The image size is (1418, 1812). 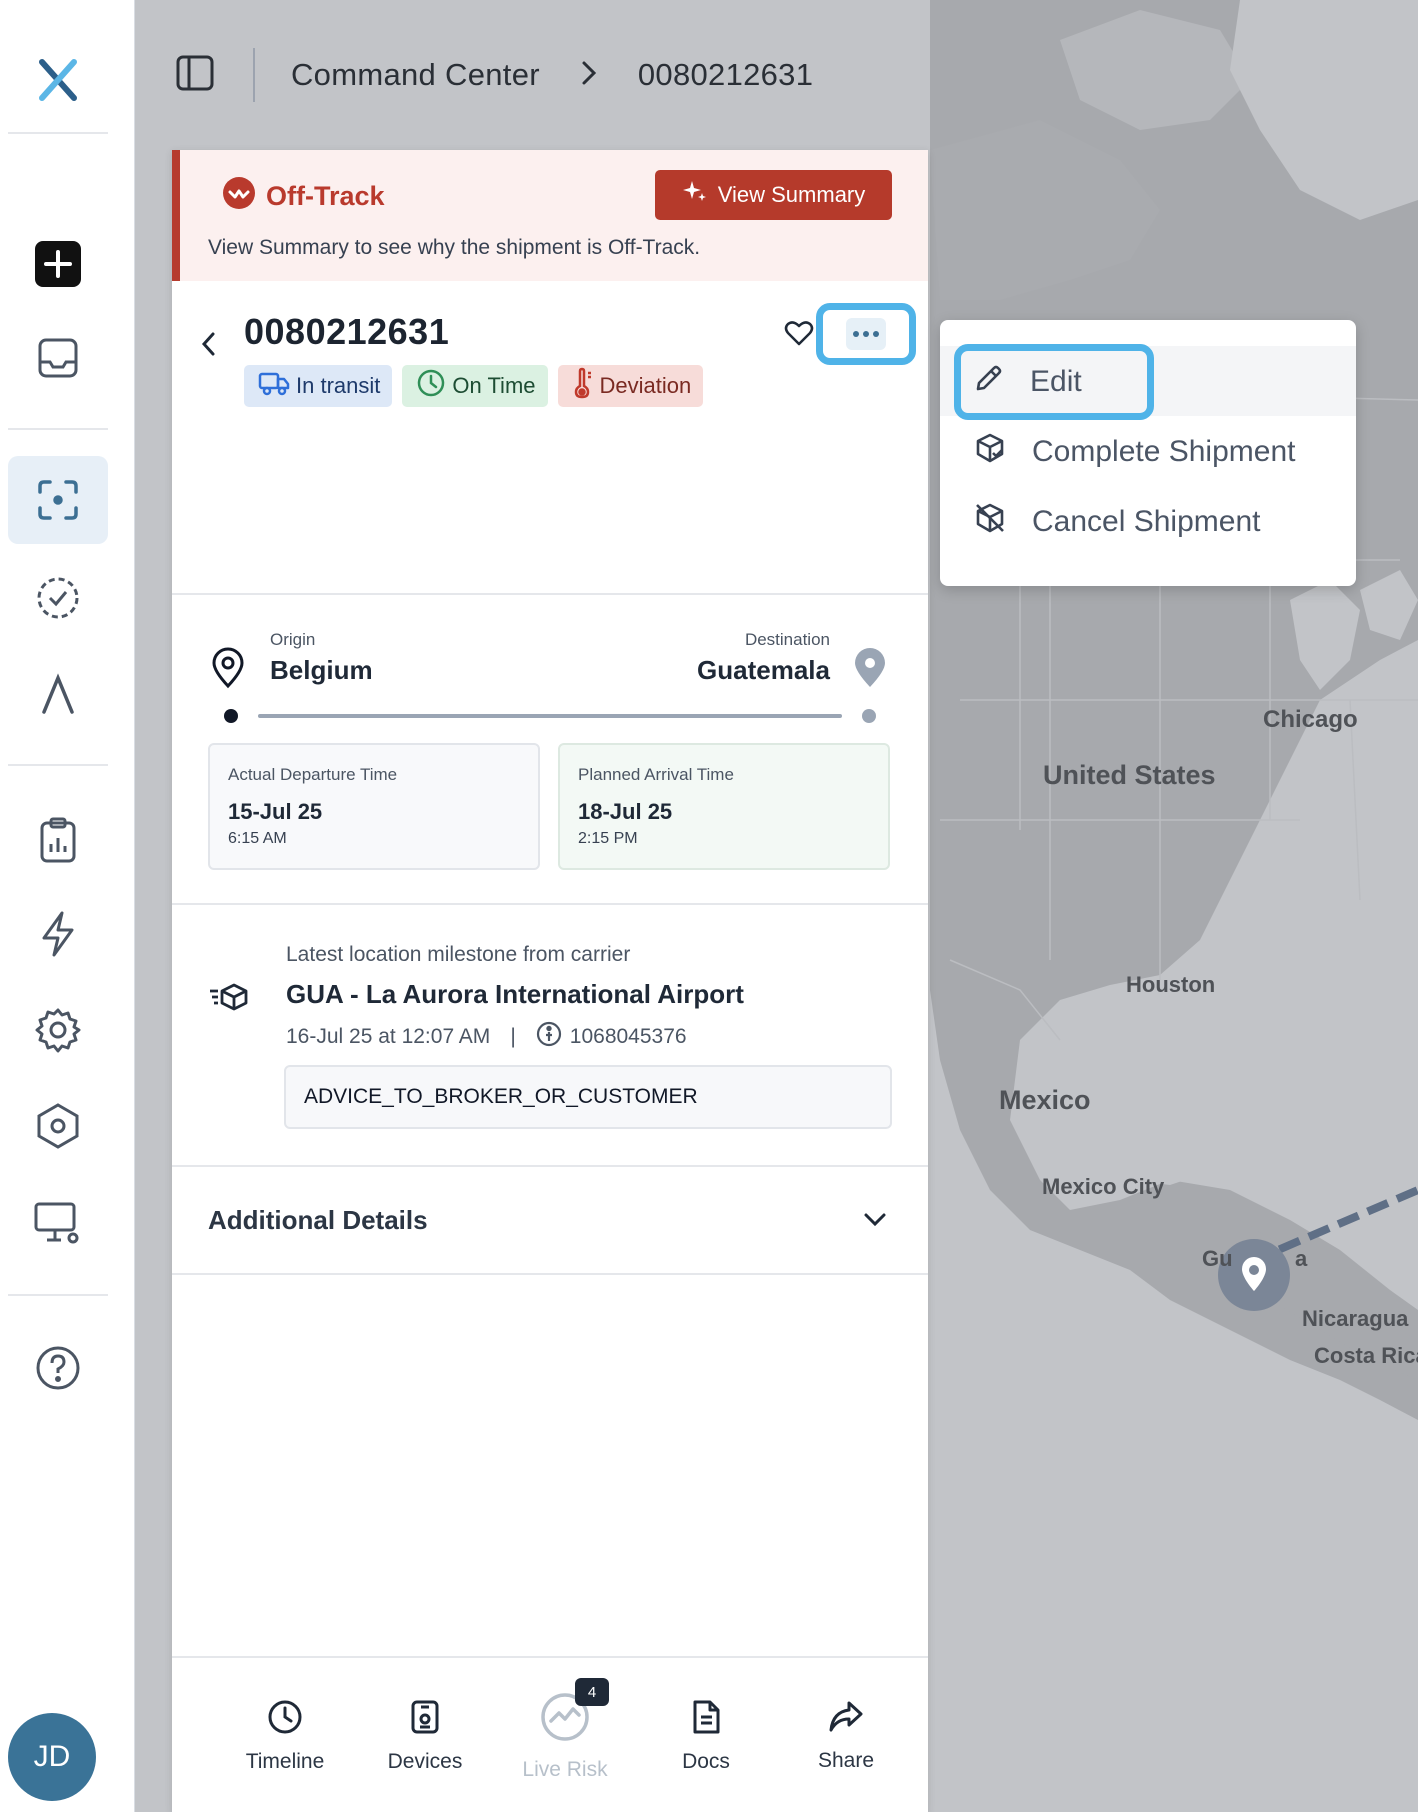 I want to click on sparkle-icon, so click(x=695, y=195).